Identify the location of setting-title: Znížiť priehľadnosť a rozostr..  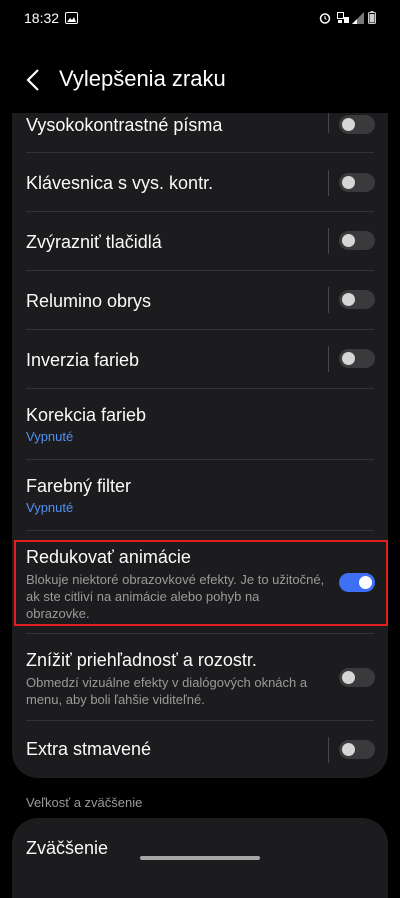
(141, 660).